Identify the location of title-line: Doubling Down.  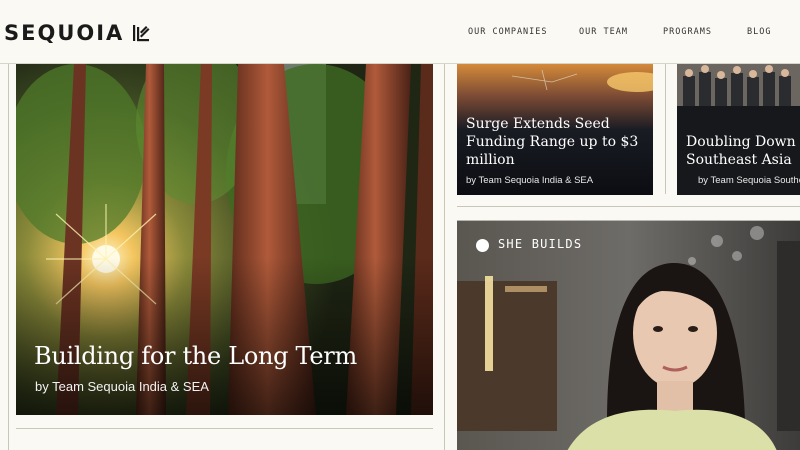
(741, 142).